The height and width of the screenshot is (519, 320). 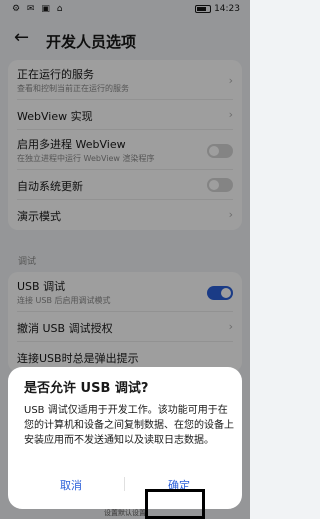 What do you see at coordinates (175, 504) in the screenshot?
I see `confirm-button-highlight` at bounding box center [175, 504].